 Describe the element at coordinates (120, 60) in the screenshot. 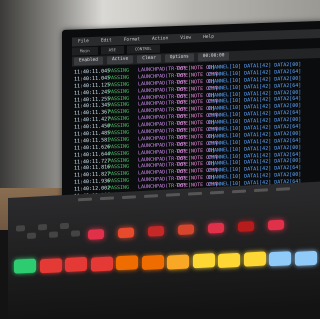

I see `active-button: Active` at that location.